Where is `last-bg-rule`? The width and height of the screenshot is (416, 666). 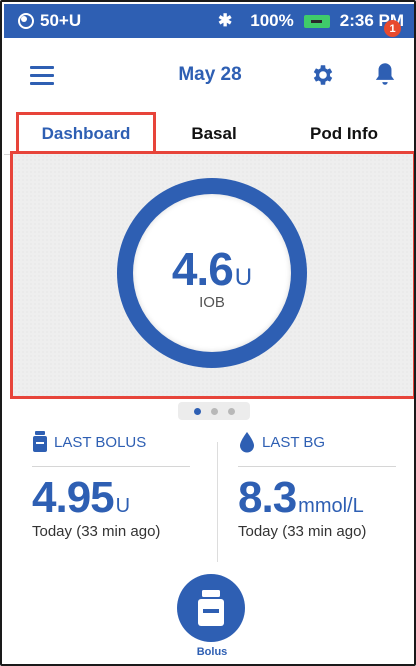
last-bg-rule is located at coordinates (317, 466).